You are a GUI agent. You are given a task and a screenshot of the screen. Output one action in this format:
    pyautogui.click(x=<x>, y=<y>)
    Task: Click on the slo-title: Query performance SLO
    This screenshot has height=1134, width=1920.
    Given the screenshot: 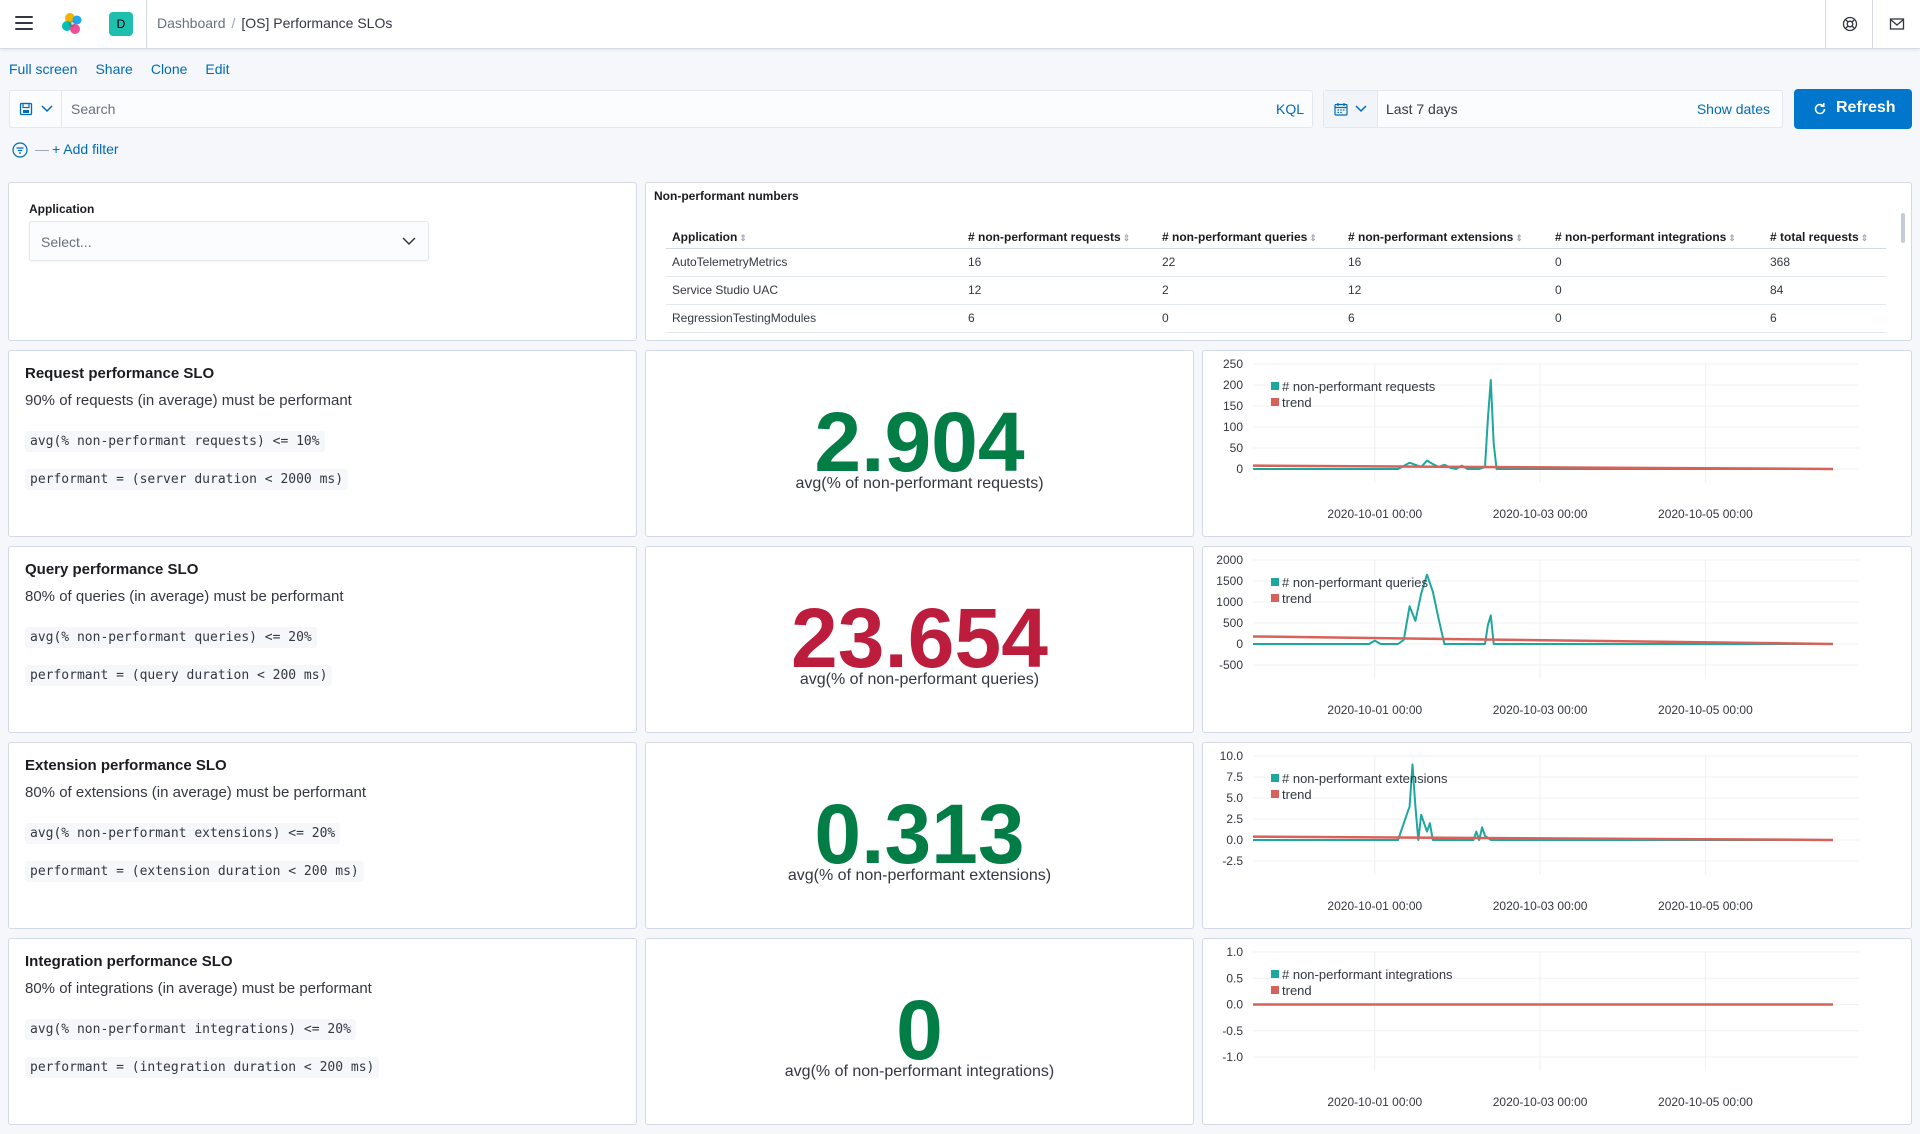 What is the action you would take?
    pyautogui.click(x=112, y=569)
    